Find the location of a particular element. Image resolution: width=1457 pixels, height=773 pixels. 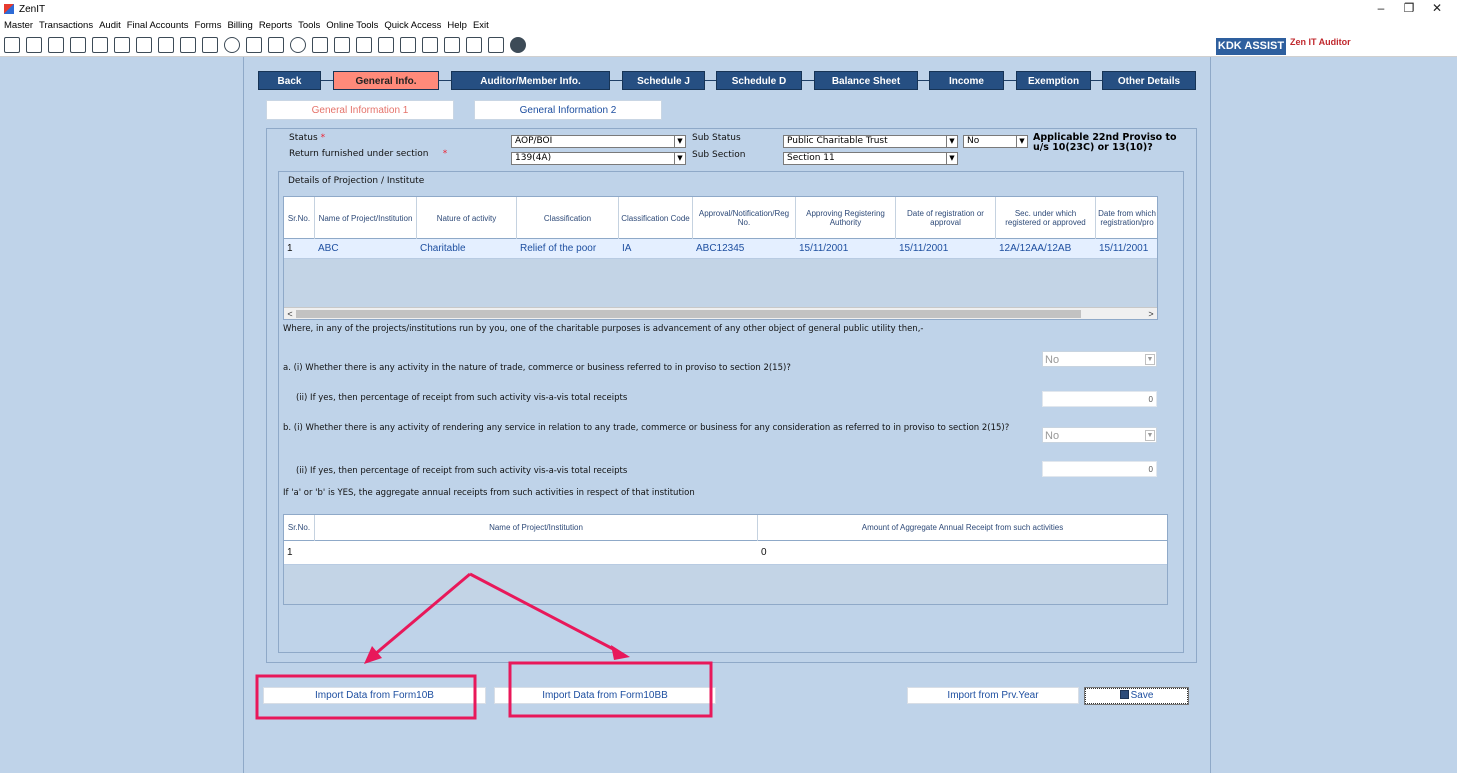

menu-help: Help is located at coordinates (457, 25).